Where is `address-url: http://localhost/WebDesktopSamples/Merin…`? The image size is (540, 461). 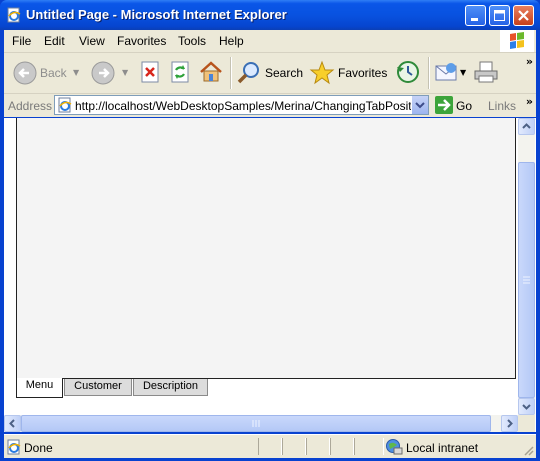
address-url: http://localhost/WebDesktopSamples/Merin… is located at coordinates (251, 106).